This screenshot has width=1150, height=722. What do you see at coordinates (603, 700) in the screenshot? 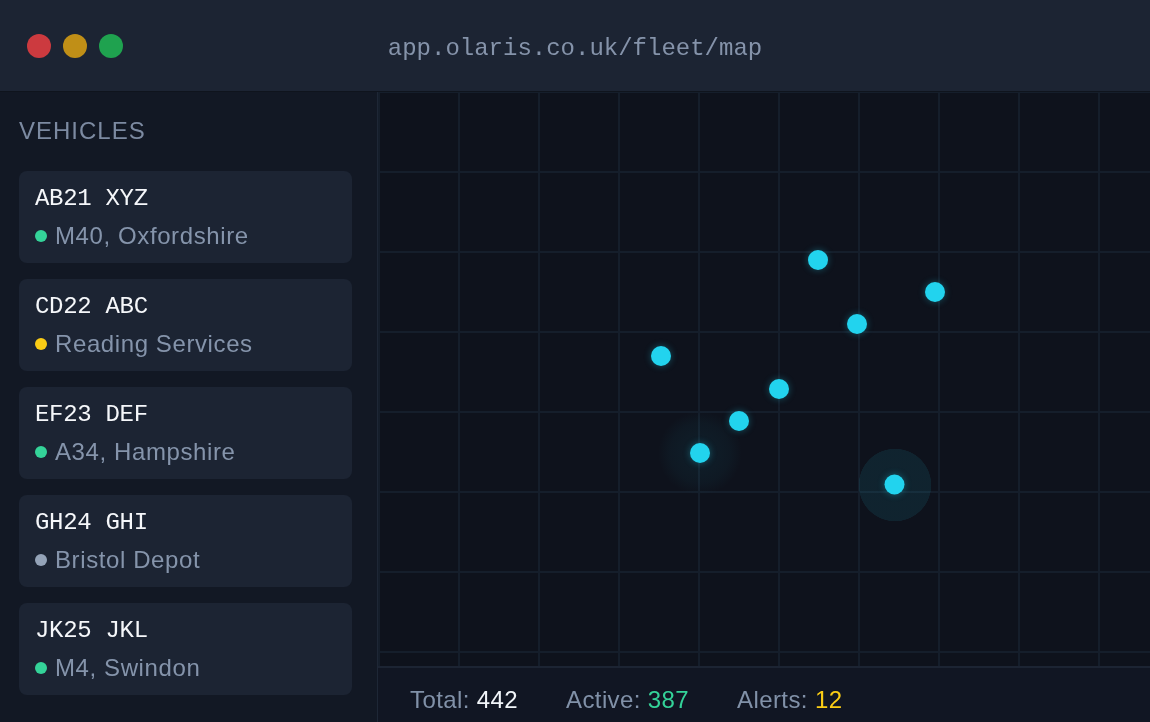
I see `stat-label: Active:` at bounding box center [603, 700].